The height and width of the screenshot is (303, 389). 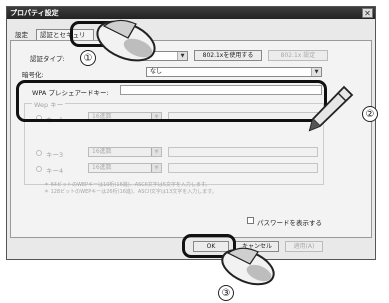 I want to click on show-password-checkbox, so click(x=250, y=220).